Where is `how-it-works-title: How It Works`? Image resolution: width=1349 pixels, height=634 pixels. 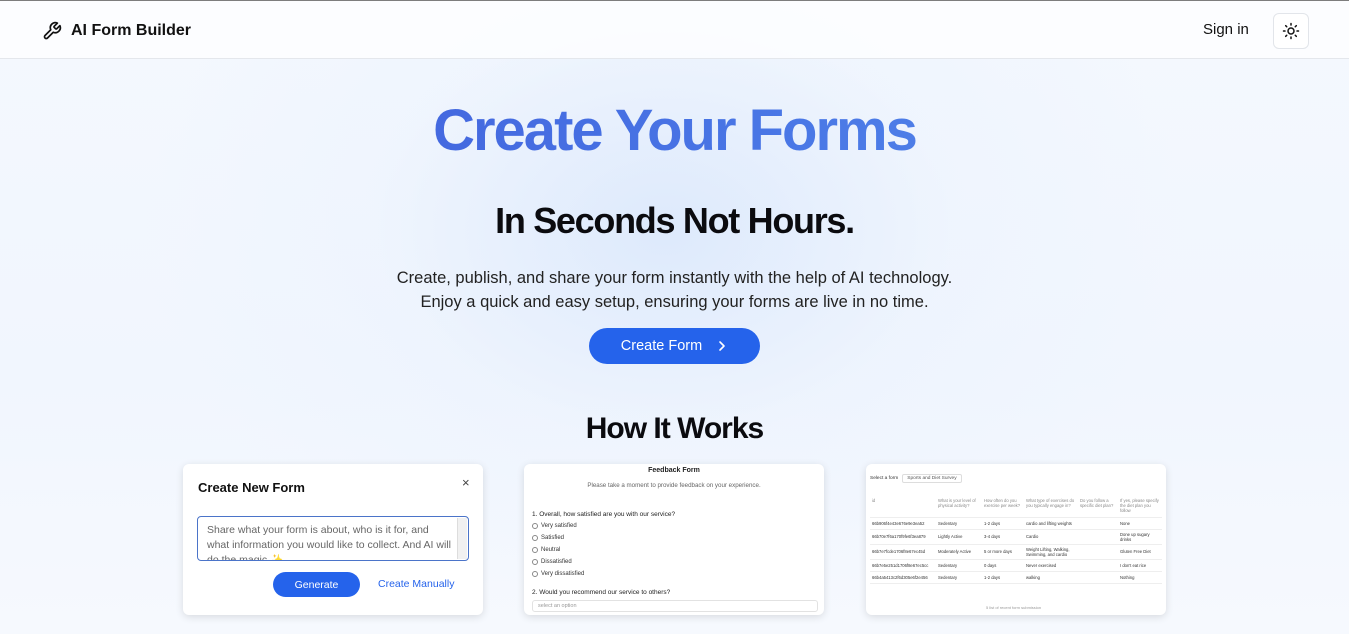 how-it-works-title: How It Works is located at coordinates (674, 428).